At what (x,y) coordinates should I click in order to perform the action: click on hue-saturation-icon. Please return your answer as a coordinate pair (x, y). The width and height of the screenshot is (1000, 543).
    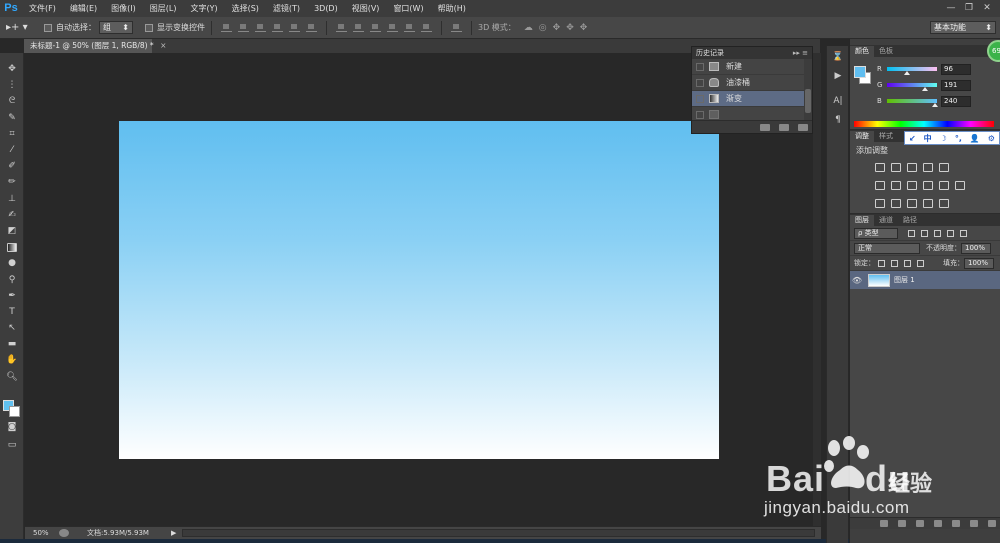
    Looking at the image, I should click on (880, 185).